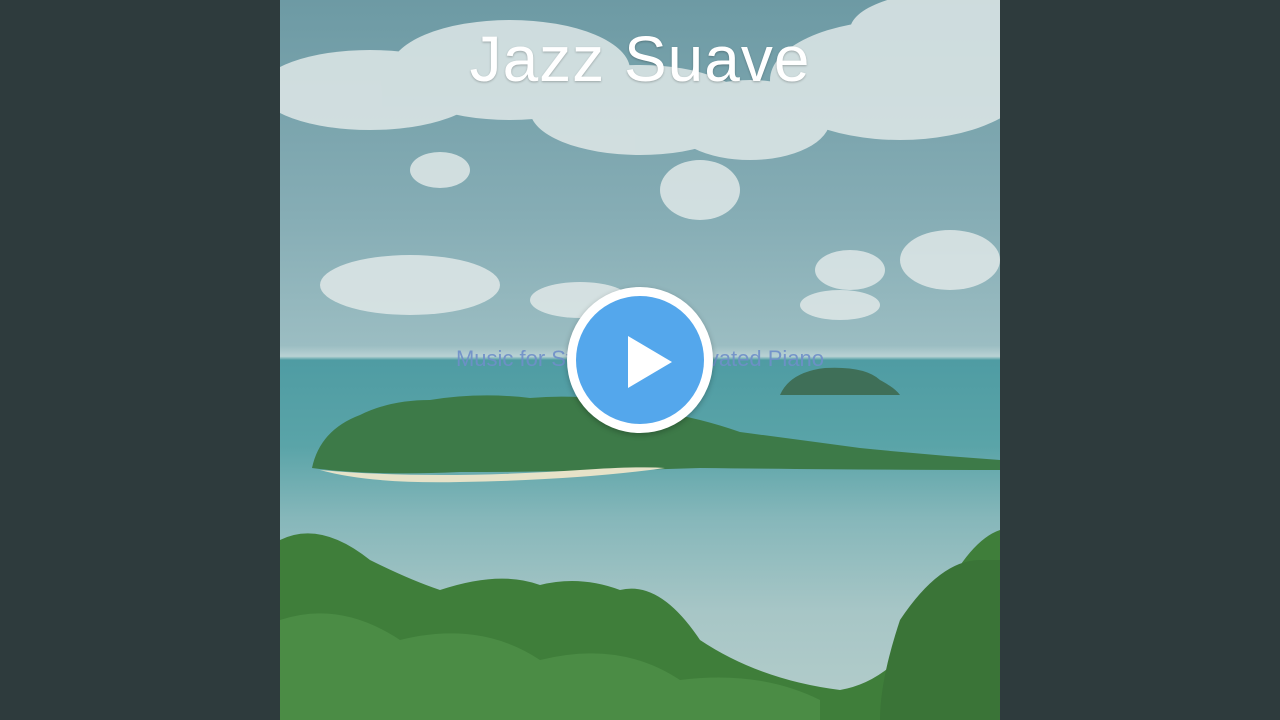 The image size is (1280, 720). I want to click on cover-title: Jazz Suave, so click(640, 59).